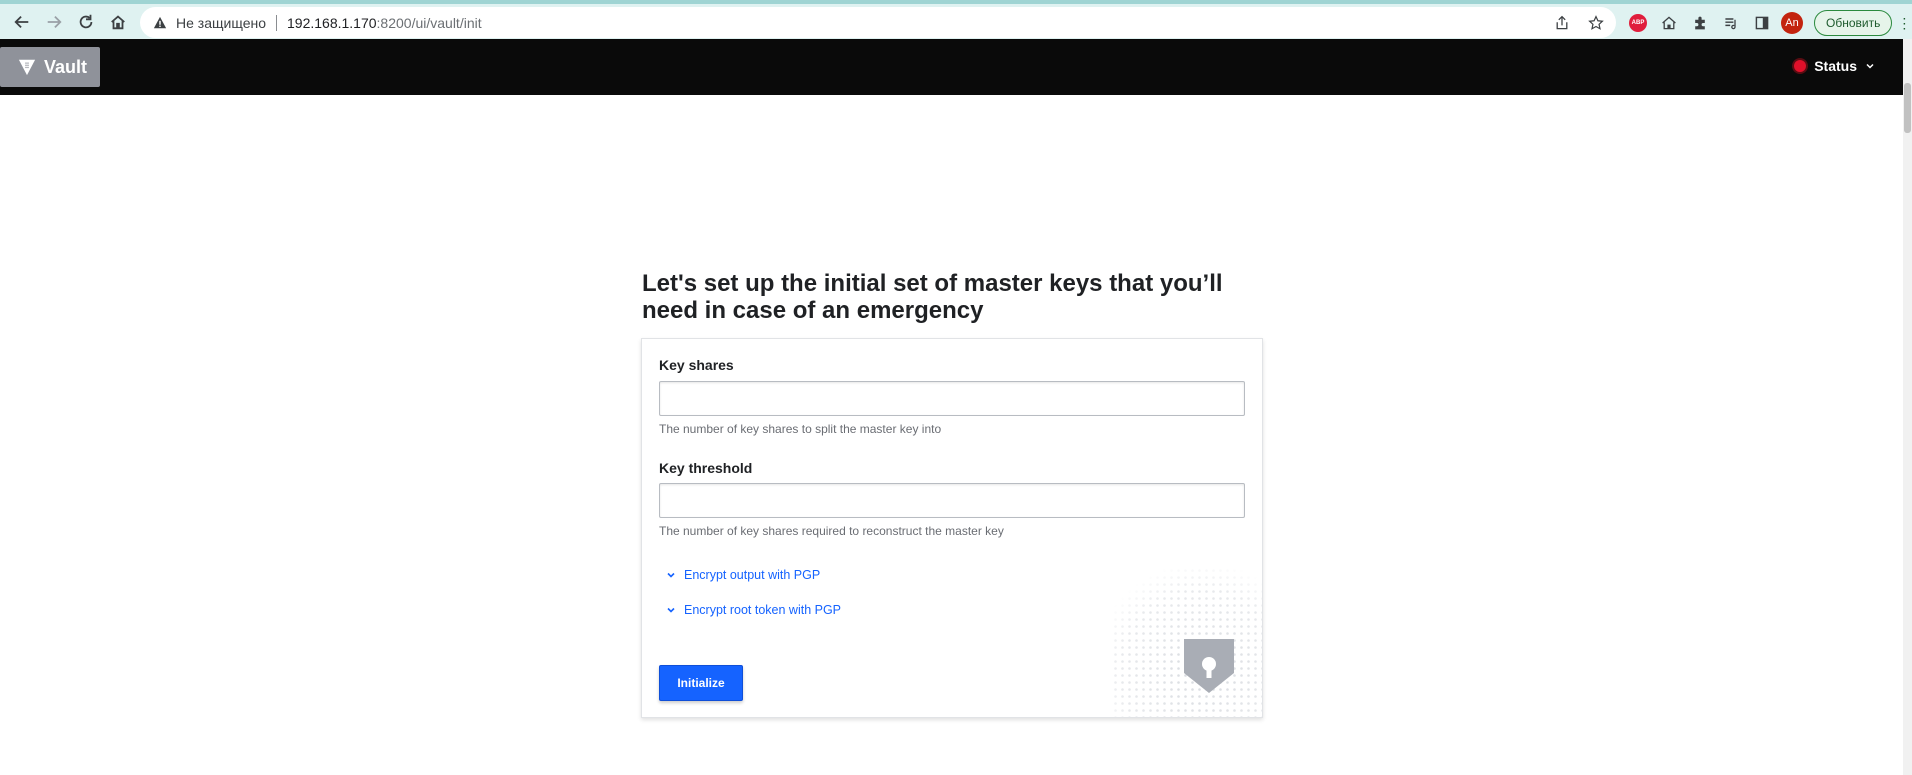  What do you see at coordinates (276, 22) in the screenshot?
I see `omnibox-separator` at bounding box center [276, 22].